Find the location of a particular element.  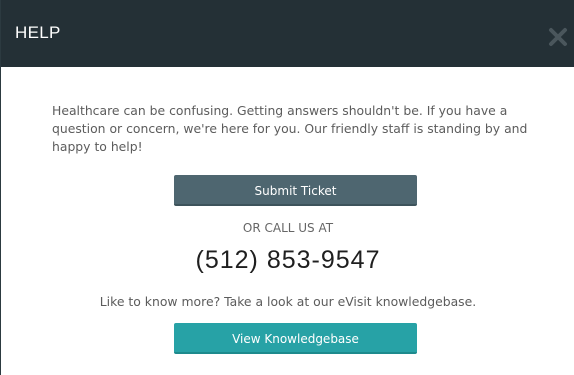

or-call-label: OR CALL US AT is located at coordinates (288, 228).